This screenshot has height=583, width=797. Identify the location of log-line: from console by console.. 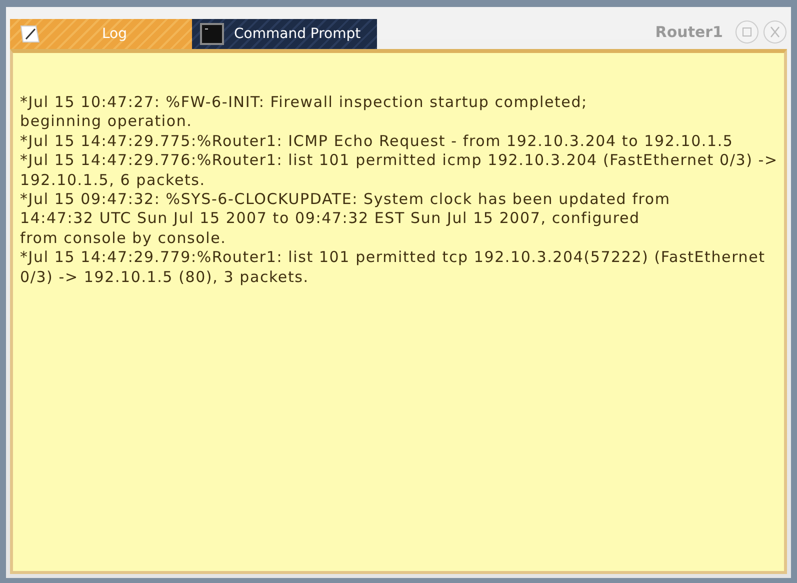
(123, 238).